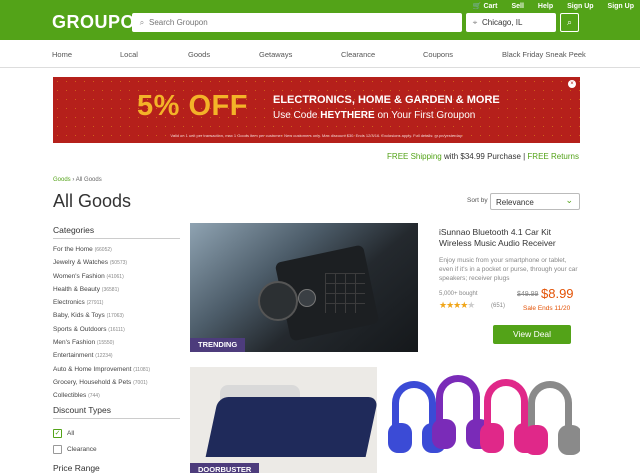 This screenshot has height=473, width=640. I want to click on category-count: (41061), so click(115, 276).